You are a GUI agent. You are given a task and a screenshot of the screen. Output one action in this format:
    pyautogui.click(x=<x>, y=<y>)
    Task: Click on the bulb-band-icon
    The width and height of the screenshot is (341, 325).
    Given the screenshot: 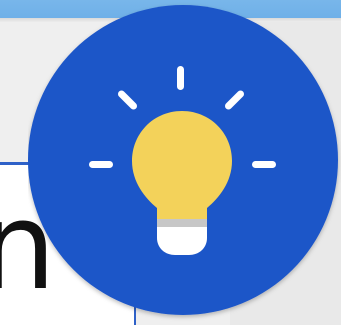 What is the action you would take?
    pyautogui.click(x=182, y=223)
    